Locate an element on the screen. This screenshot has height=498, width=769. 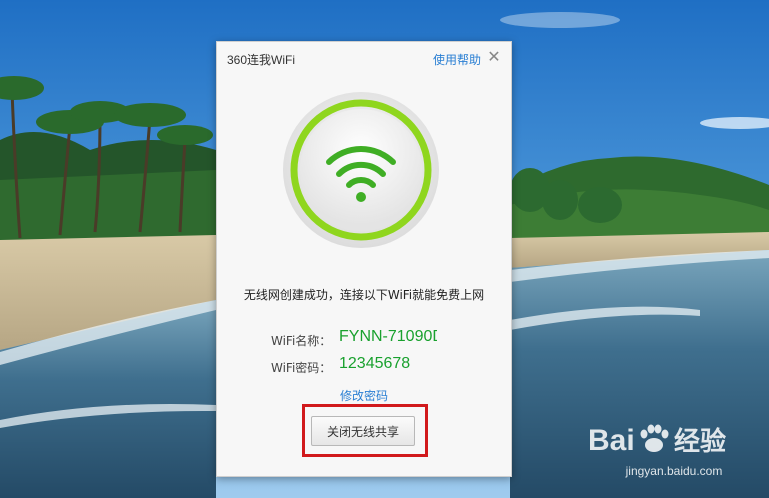
wifi-name-label: WiFi名称： is located at coordinates (301, 341).